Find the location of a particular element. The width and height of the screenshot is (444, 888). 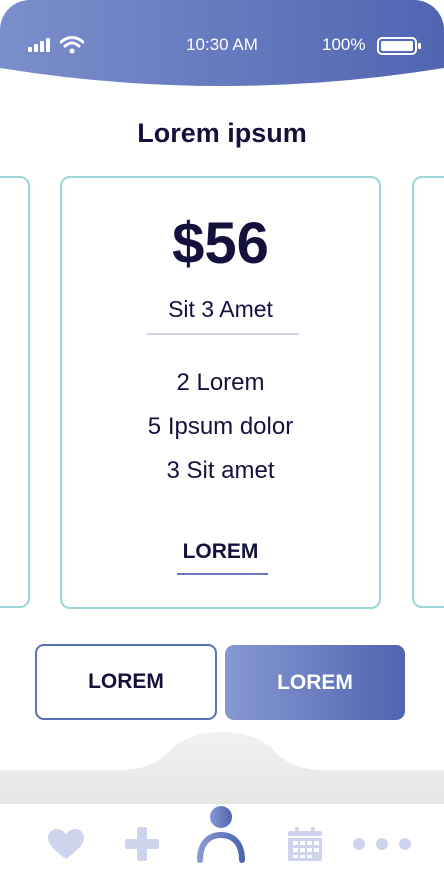

feature-item: 2 Lorem is located at coordinates (220, 382).